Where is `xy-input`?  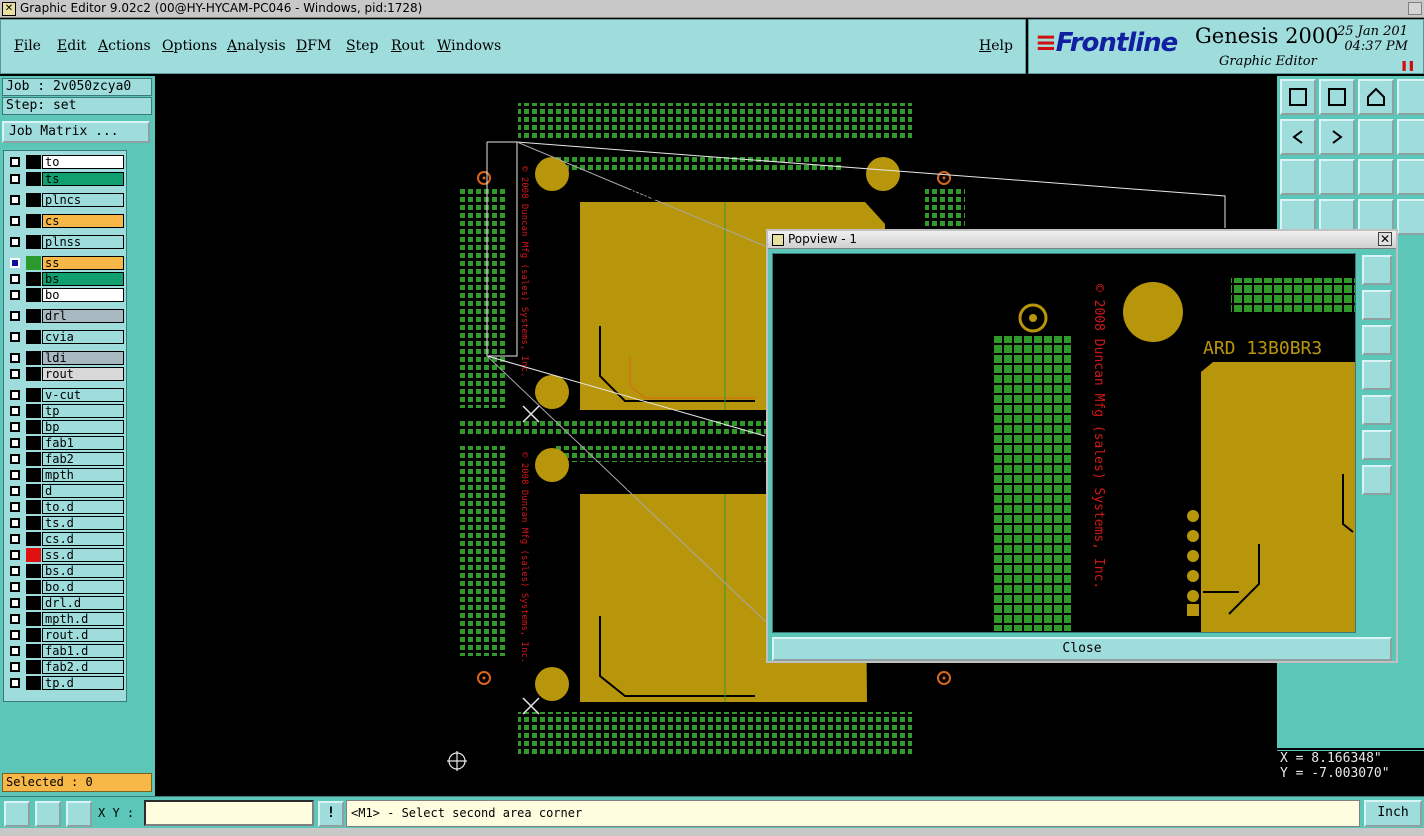 xy-input is located at coordinates (229, 813).